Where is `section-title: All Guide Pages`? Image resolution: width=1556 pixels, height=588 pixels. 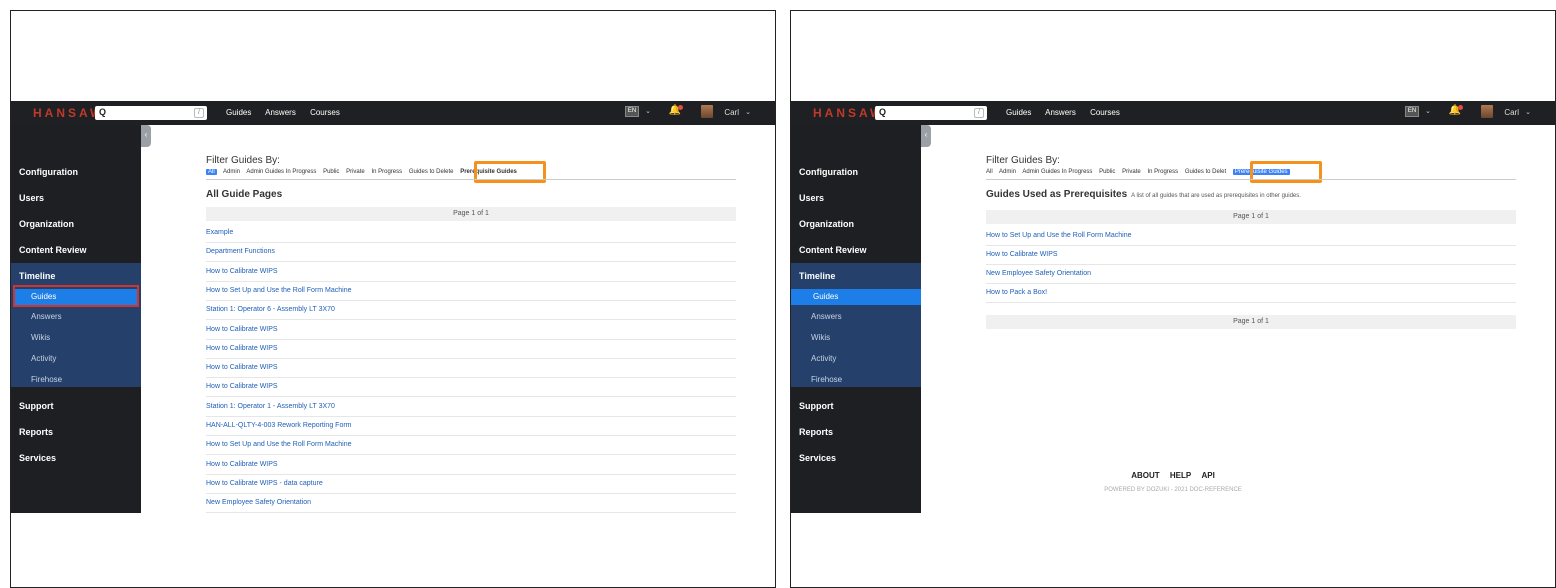
section-title: All Guide Pages is located at coordinates (244, 194).